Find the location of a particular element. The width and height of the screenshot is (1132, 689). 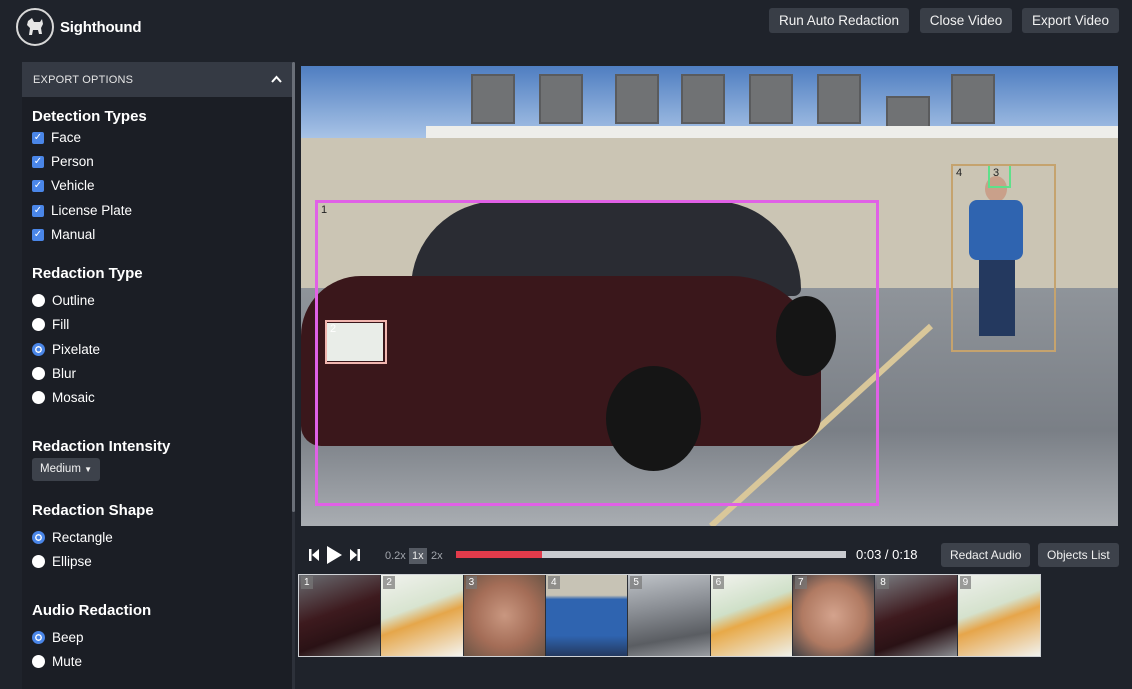

checkbox-face: ✓ Face is located at coordinates (56, 137).